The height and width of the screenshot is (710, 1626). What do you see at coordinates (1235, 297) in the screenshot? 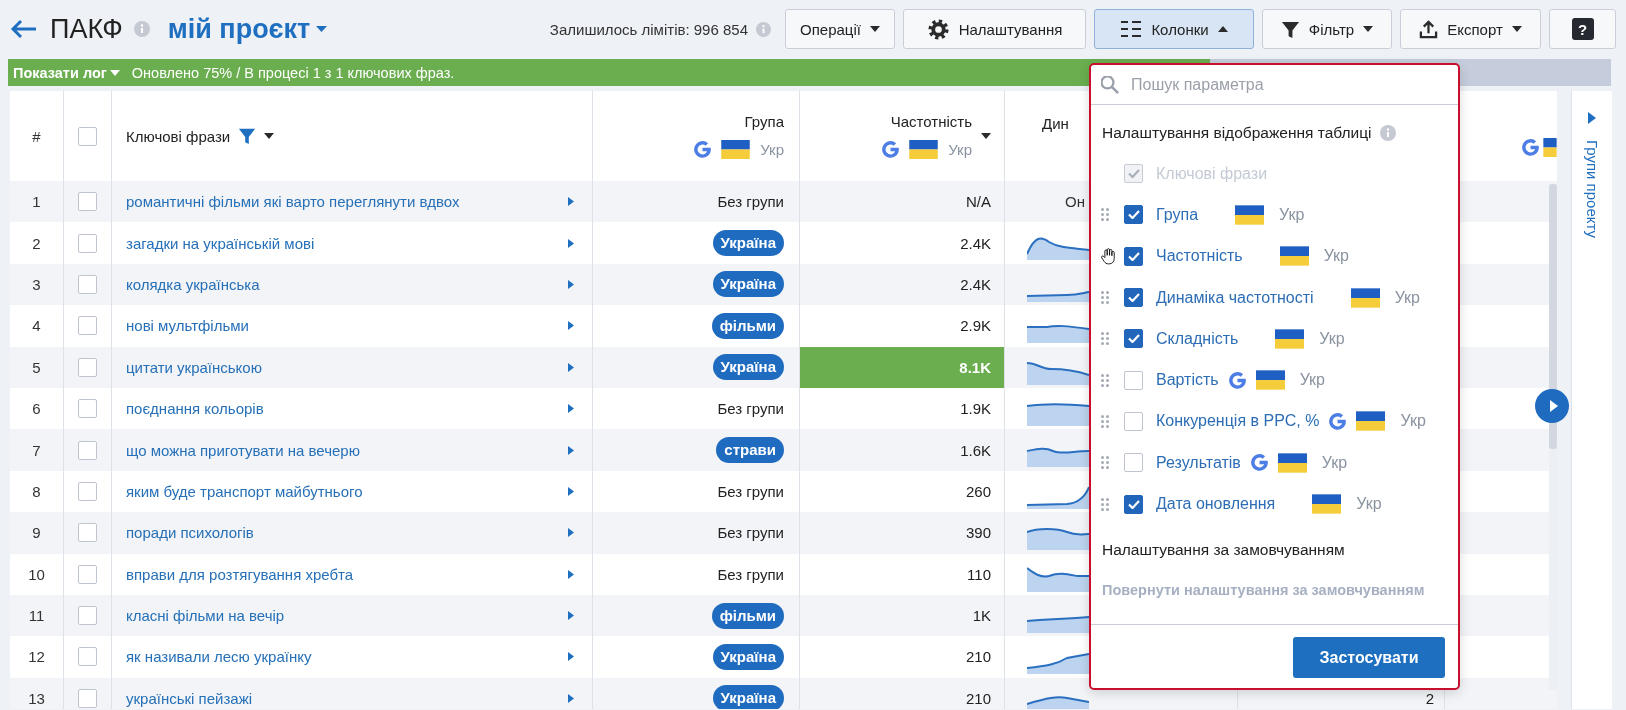
I see `column-option-label: Динаміка частотності` at bounding box center [1235, 297].